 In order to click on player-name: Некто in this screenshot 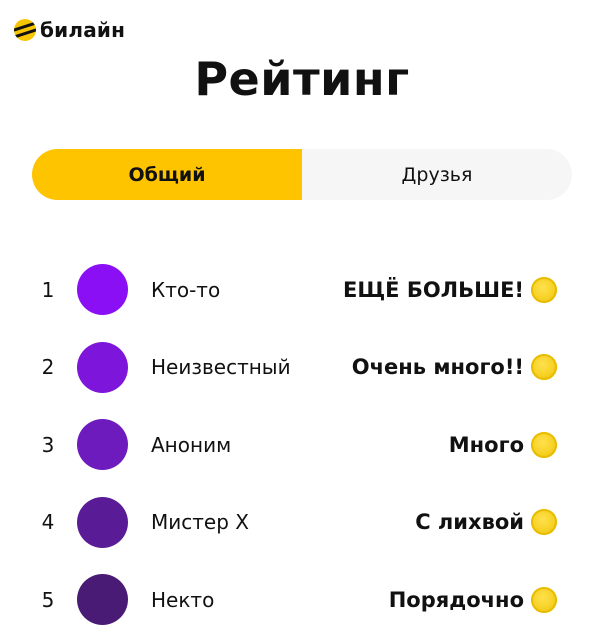, I will do `click(183, 599)`.